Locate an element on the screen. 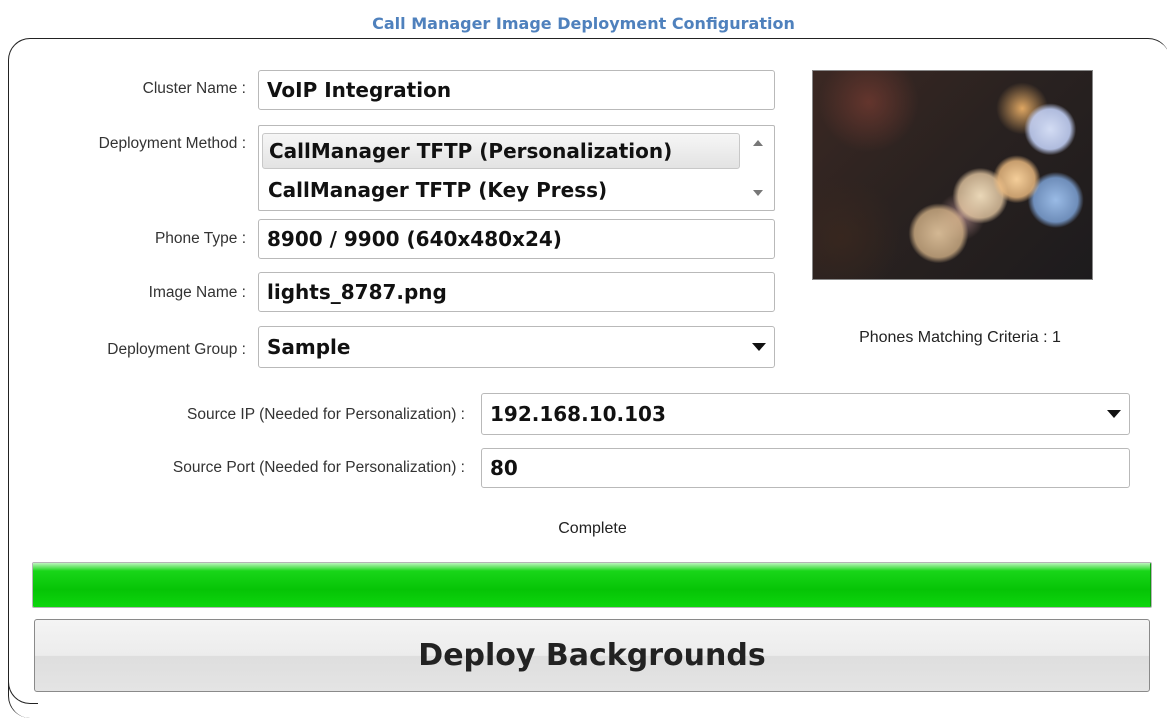 Image resolution: width=1167 pixels, height=718 pixels. scroll-up-arrow-icon is located at coordinates (758, 143).